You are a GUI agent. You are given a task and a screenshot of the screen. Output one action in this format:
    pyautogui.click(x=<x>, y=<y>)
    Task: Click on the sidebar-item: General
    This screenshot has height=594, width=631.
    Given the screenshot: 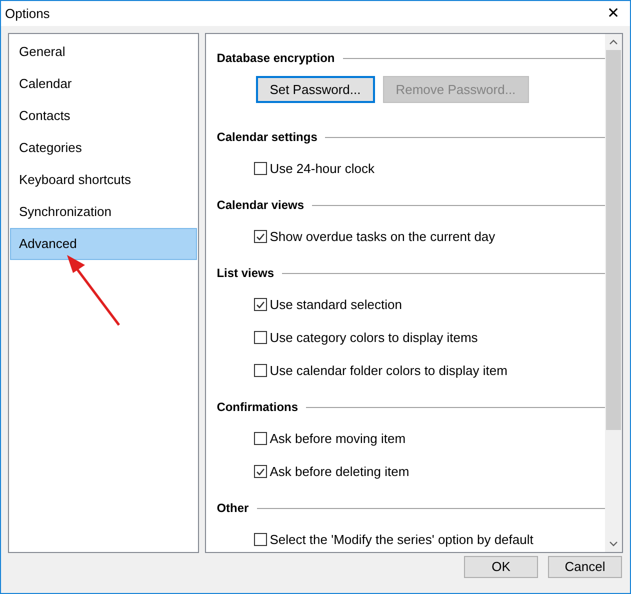 What is the action you would take?
    pyautogui.click(x=103, y=52)
    